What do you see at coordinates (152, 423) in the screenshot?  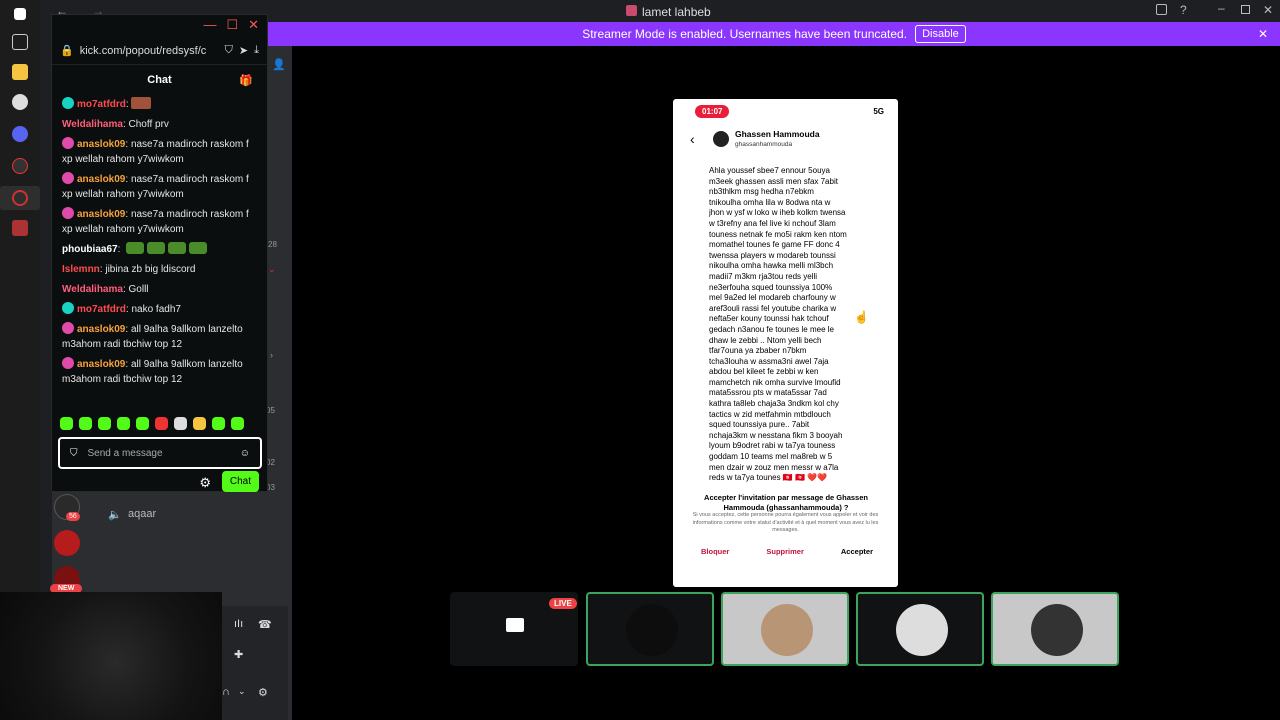 I see `emote-bar` at bounding box center [152, 423].